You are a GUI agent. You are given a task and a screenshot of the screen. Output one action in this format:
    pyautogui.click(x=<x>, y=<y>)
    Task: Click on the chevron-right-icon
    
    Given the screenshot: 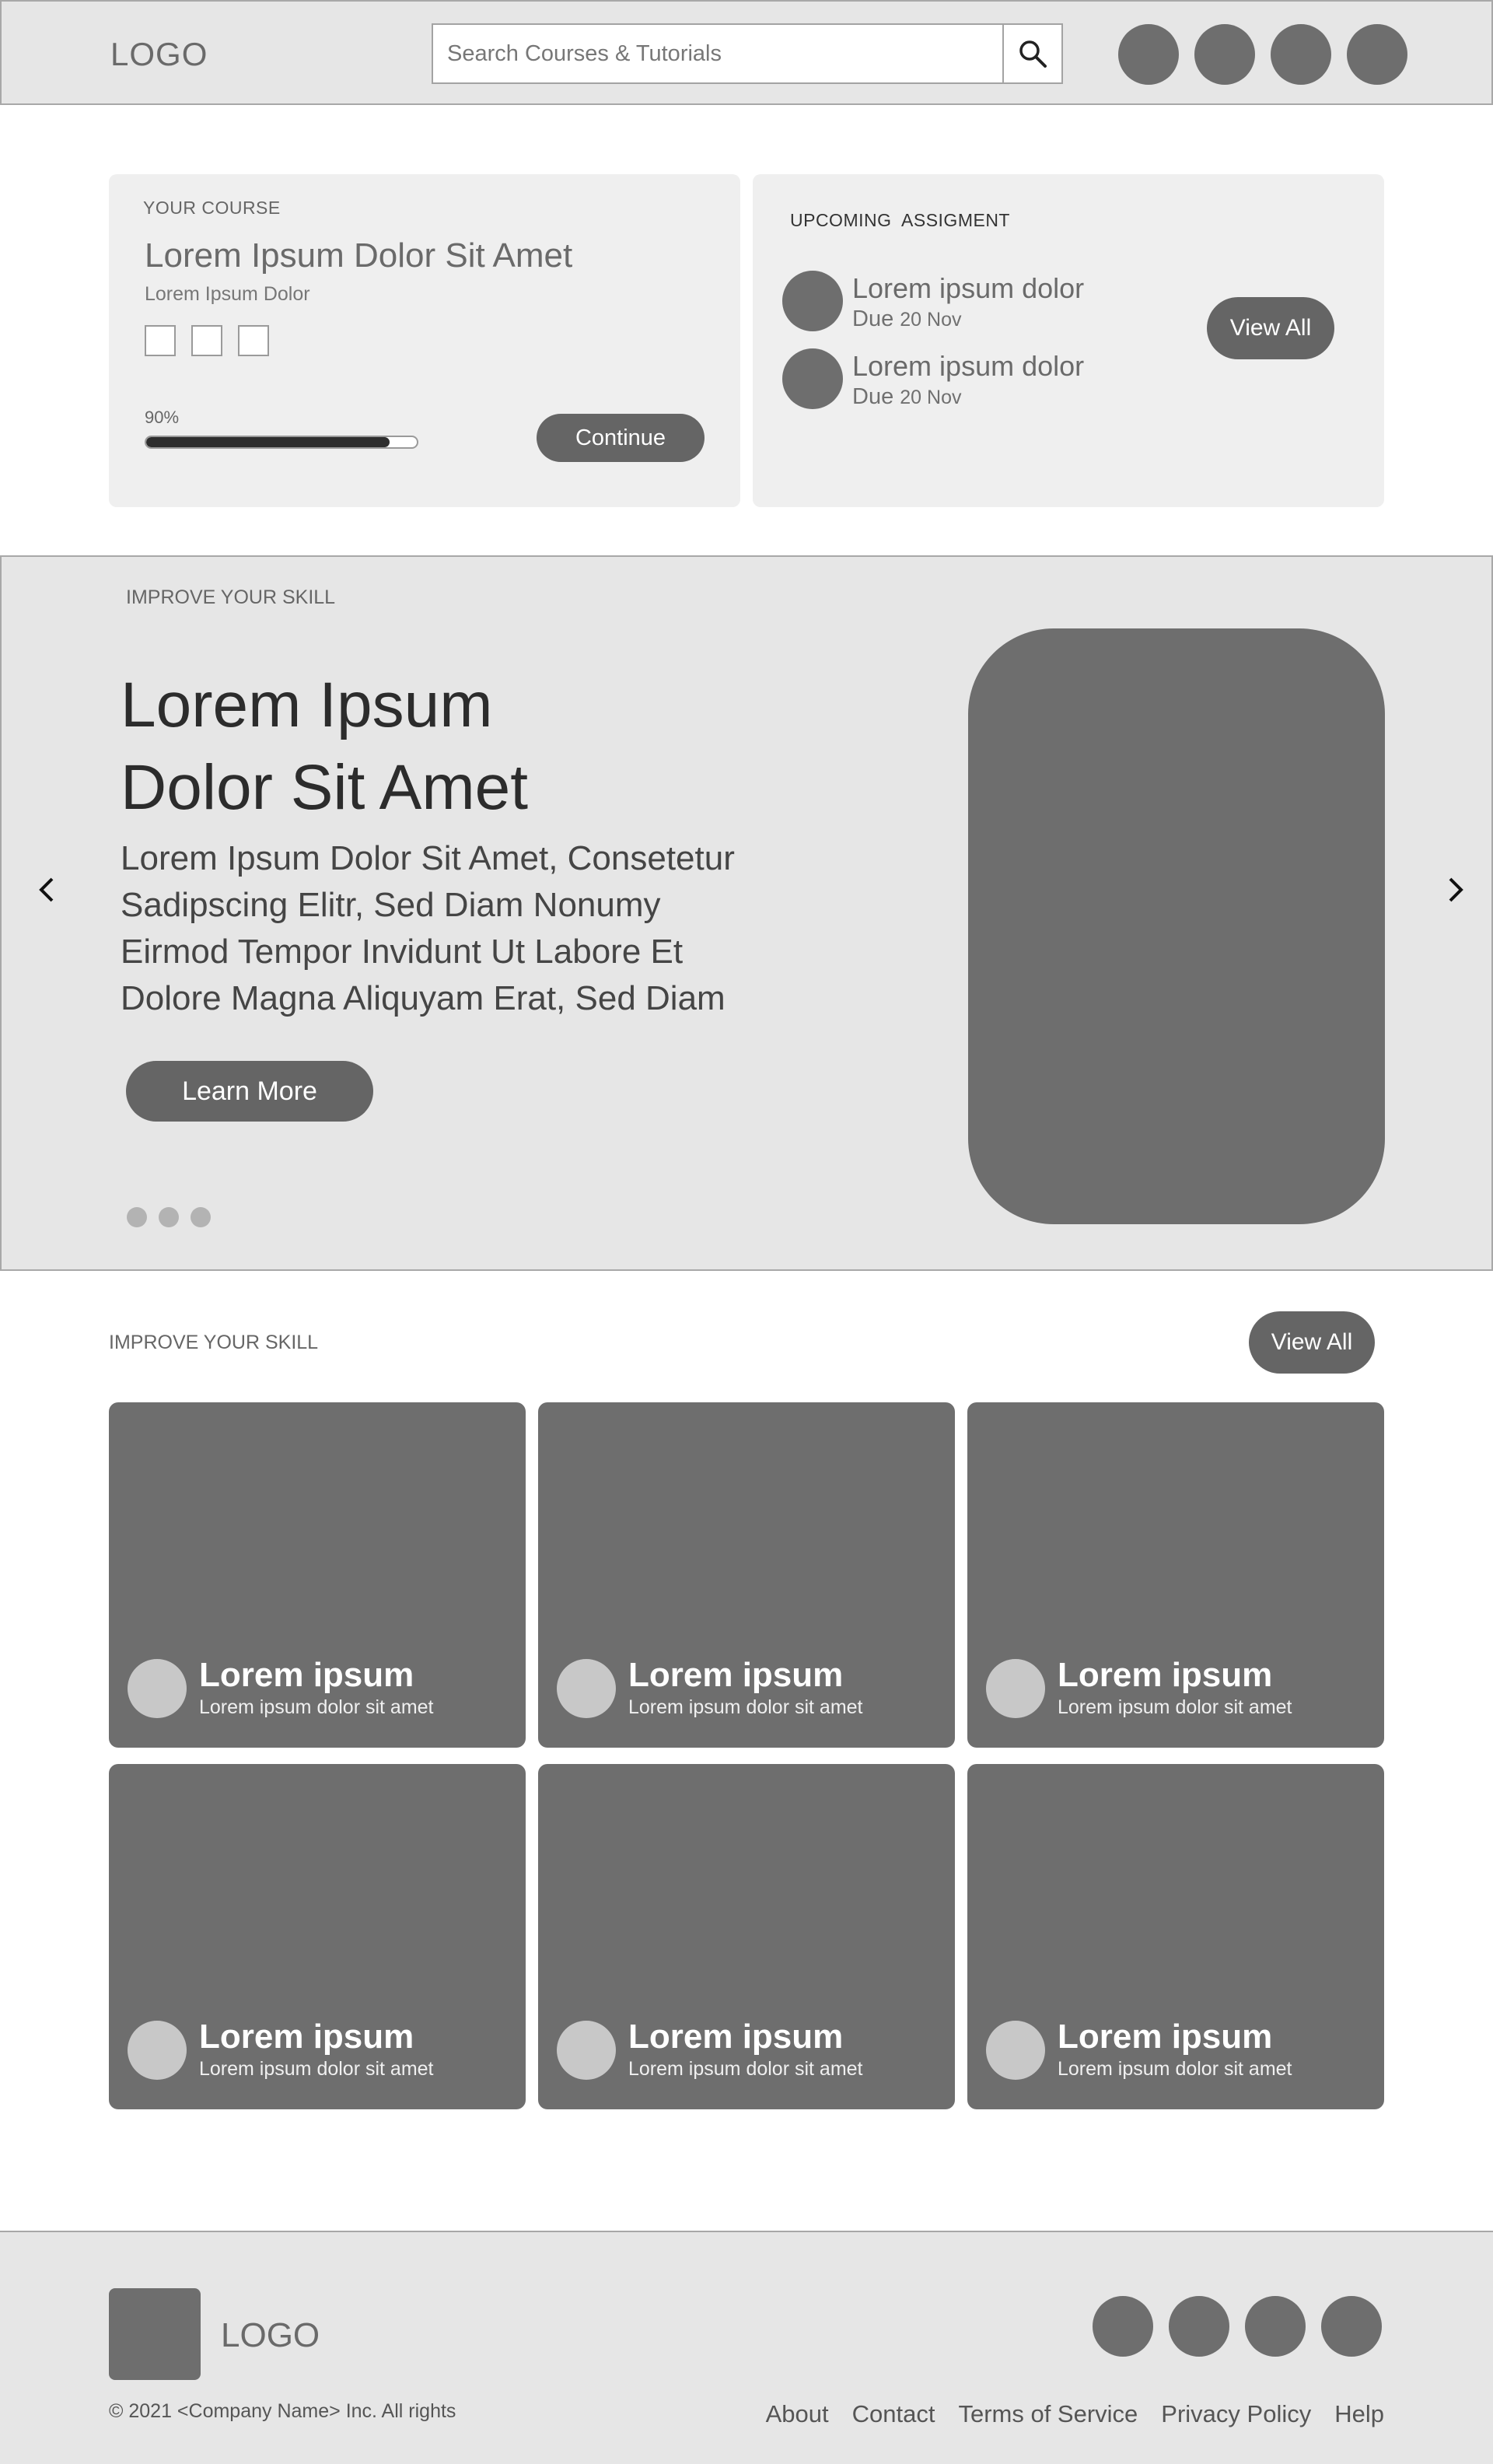 What is the action you would take?
    pyautogui.click(x=1456, y=890)
    